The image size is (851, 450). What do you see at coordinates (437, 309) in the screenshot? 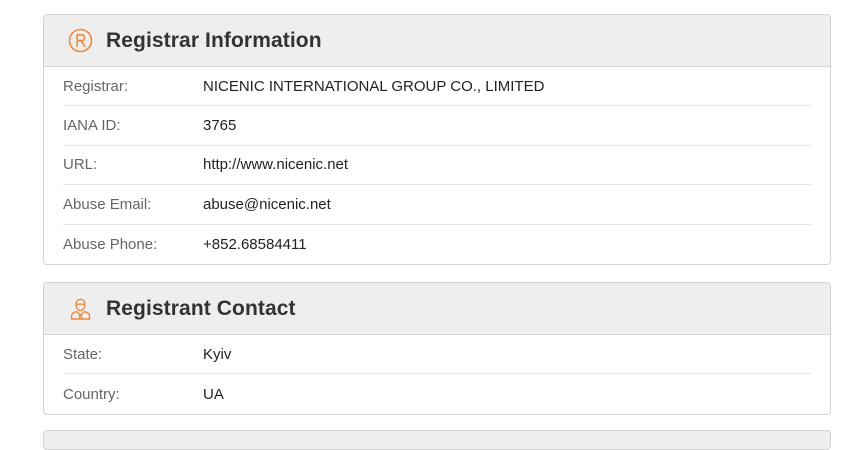
I see `registrant-contact-header: Registrant Contact` at bounding box center [437, 309].